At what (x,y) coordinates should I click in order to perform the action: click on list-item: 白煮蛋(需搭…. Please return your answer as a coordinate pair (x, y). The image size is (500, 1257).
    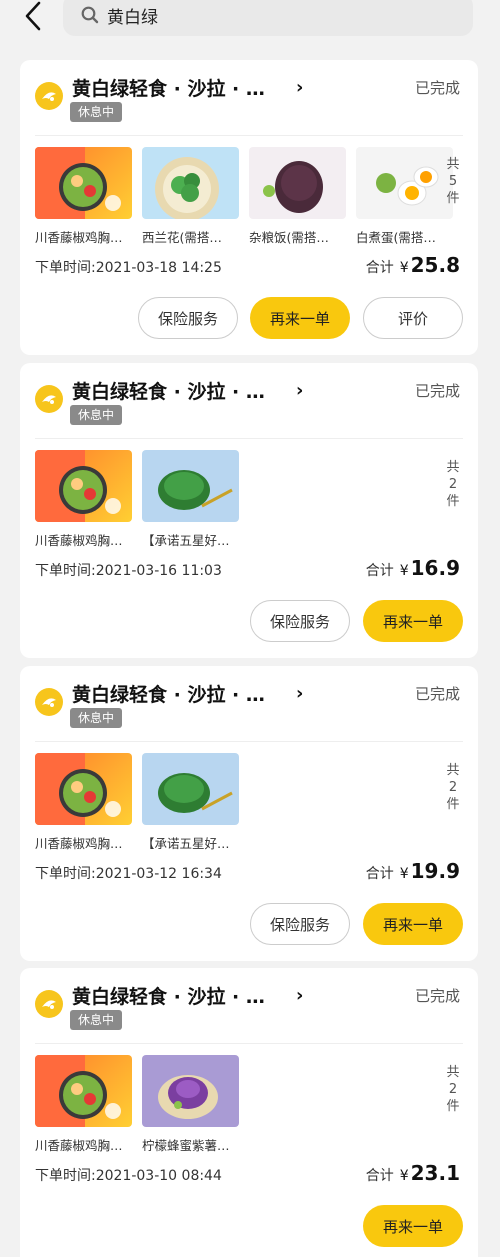
    Looking at the image, I should click on (404, 196).